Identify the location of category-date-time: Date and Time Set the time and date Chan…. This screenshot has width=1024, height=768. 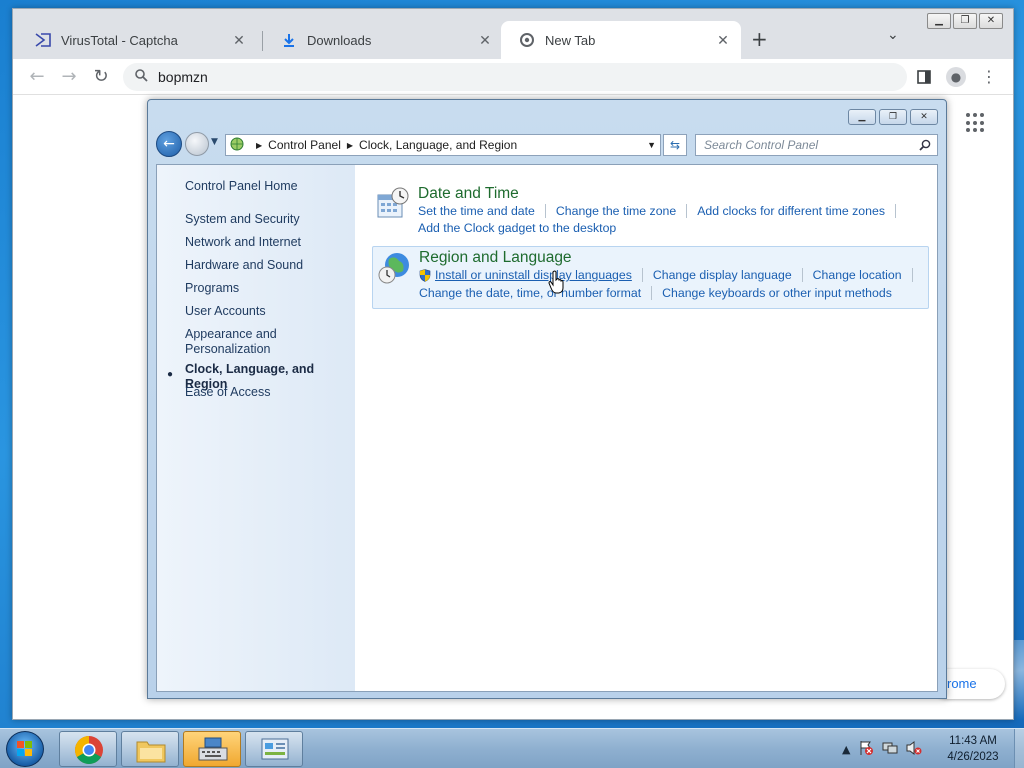
(650, 211).